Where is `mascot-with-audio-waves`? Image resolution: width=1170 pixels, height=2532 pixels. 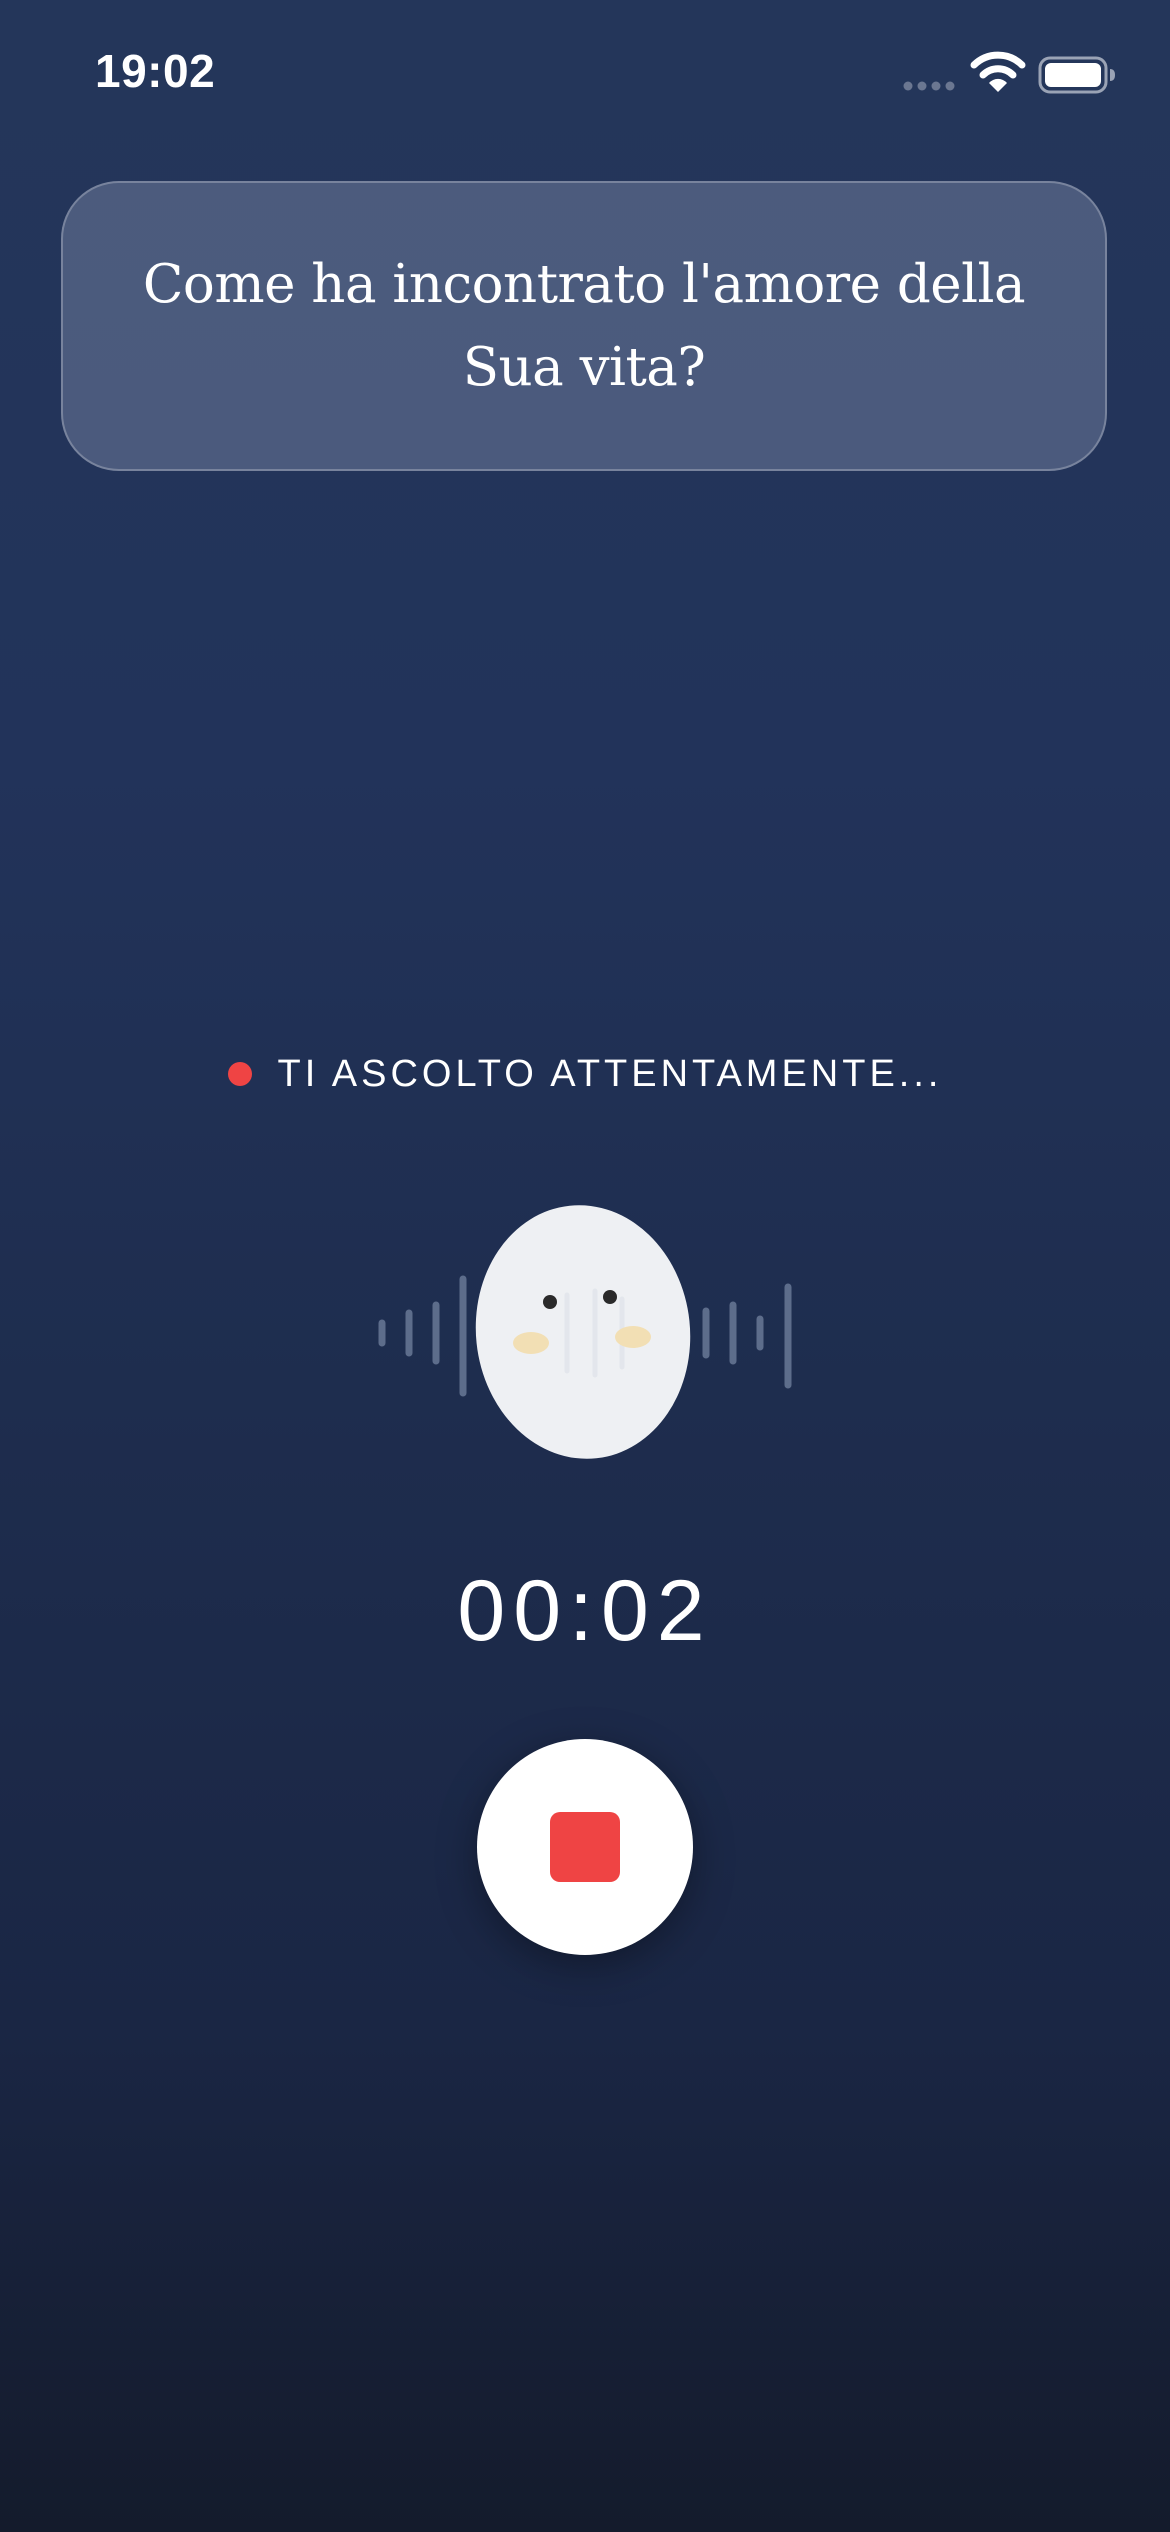 mascot-with-audio-waves is located at coordinates (585, 1332).